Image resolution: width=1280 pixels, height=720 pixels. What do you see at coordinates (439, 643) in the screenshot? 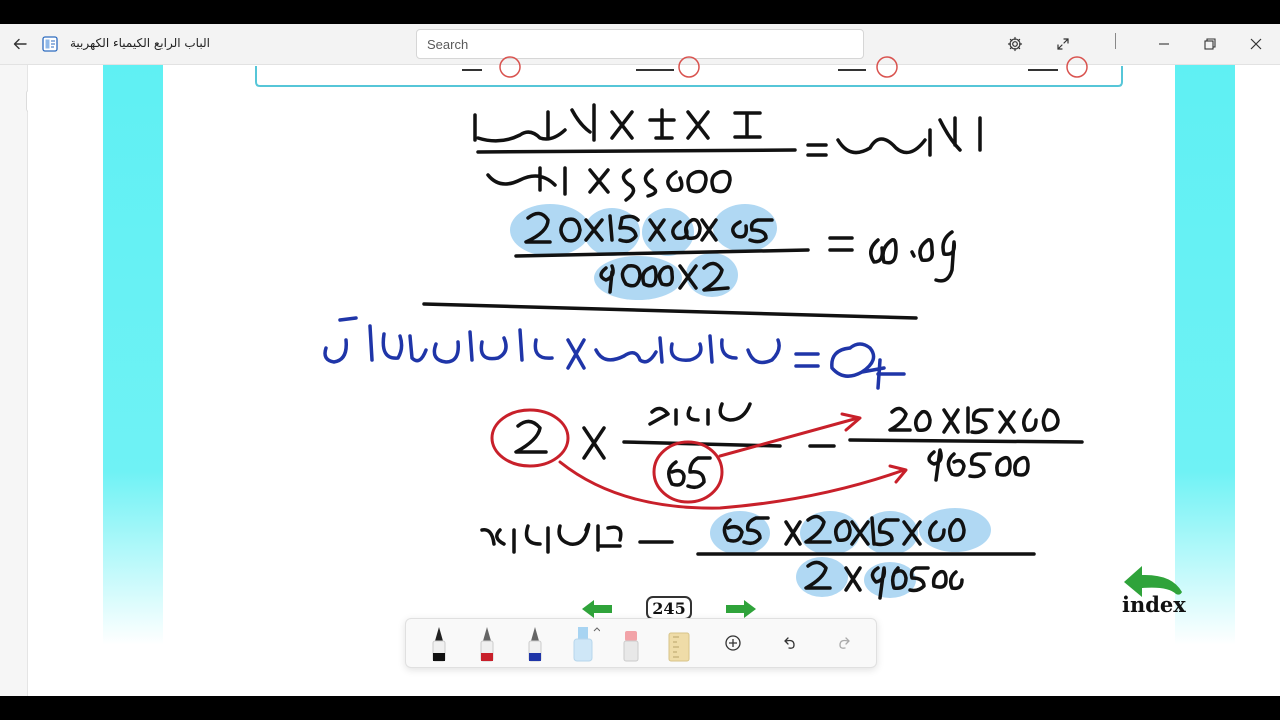
I see `black-pen-icon` at bounding box center [439, 643].